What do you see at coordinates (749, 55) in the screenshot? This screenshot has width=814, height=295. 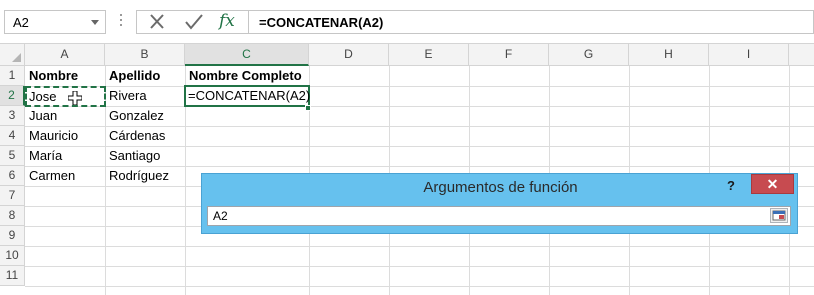 I see `column-header-i: I` at bounding box center [749, 55].